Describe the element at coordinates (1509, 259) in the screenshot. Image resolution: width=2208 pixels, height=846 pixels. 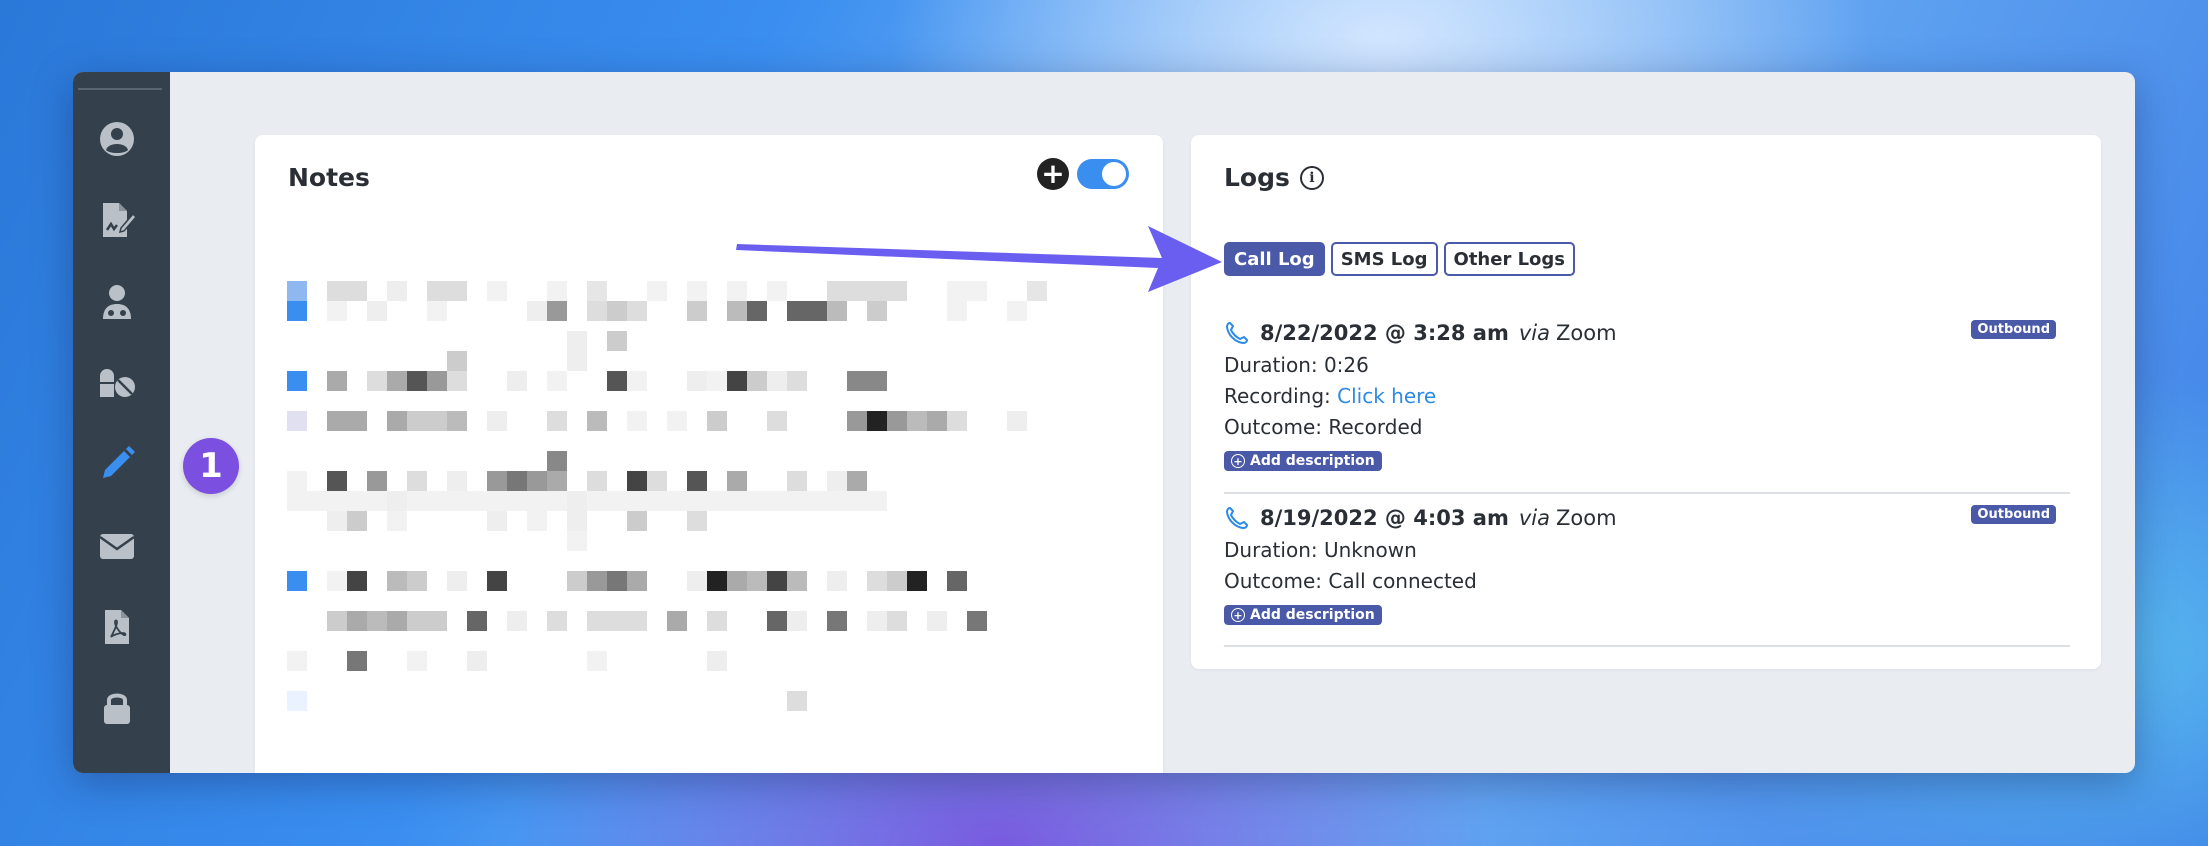
I see `tab-other-logs: Other Logs` at that location.